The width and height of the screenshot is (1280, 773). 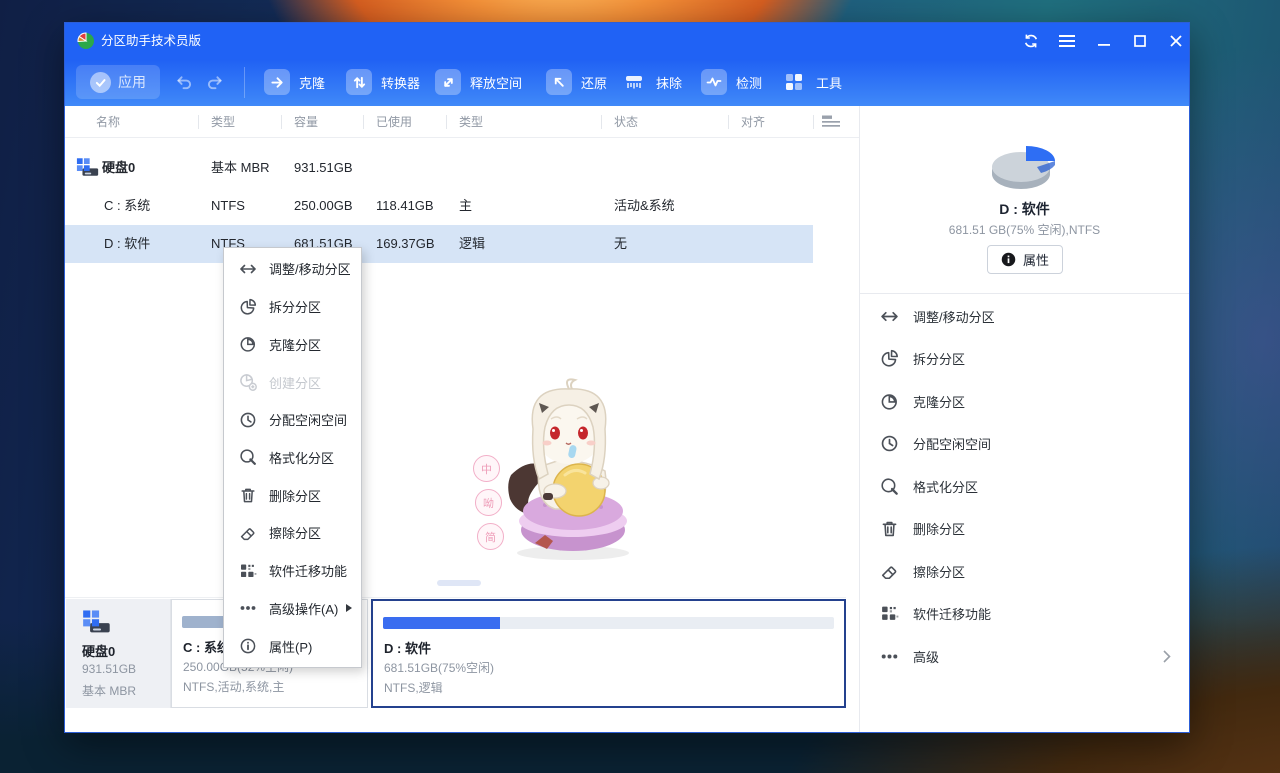 I want to click on col-header-name: 名称, so click(x=108, y=122).